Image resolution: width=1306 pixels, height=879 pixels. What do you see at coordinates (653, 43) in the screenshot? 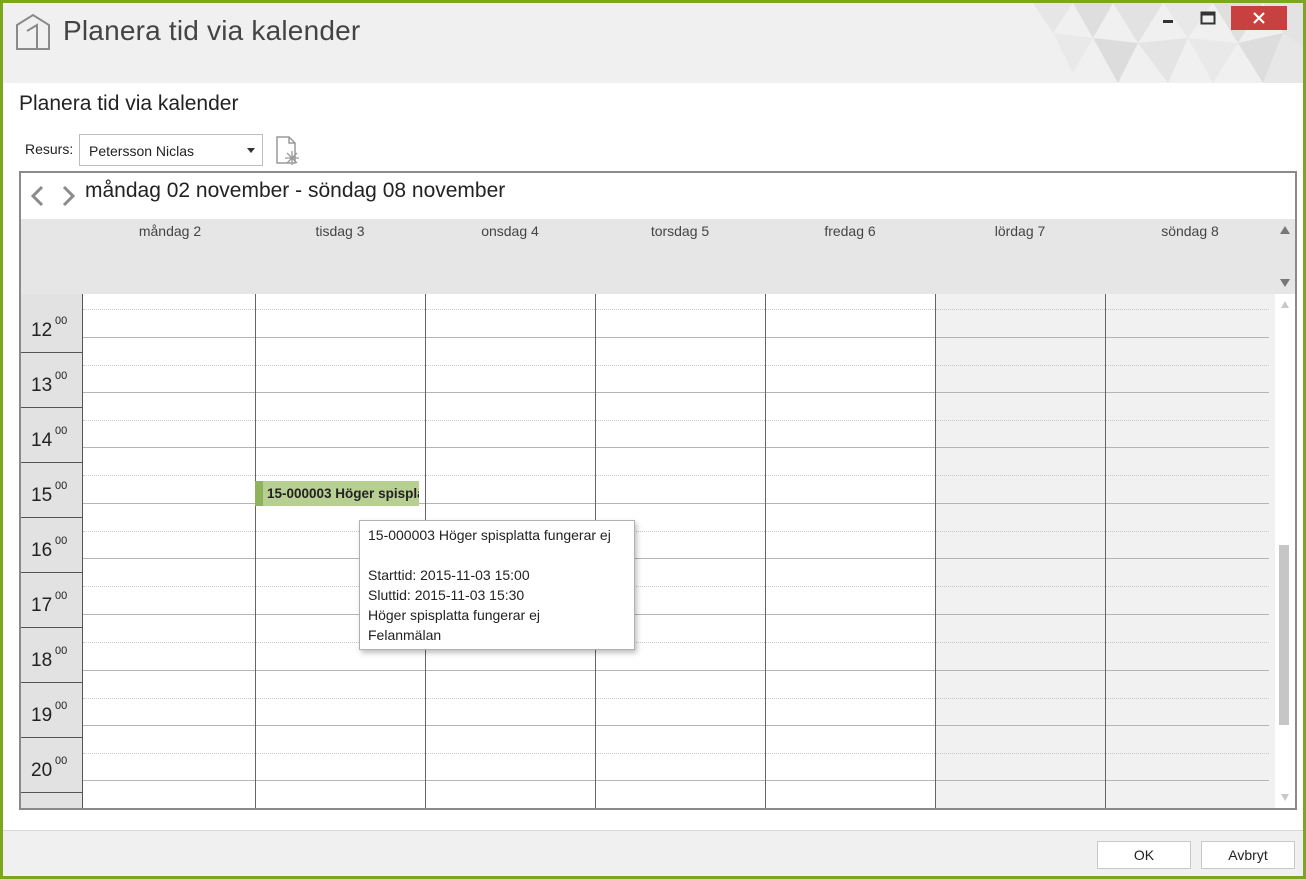
I see `title-bar: Planera tid via kalender` at bounding box center [653, 43].